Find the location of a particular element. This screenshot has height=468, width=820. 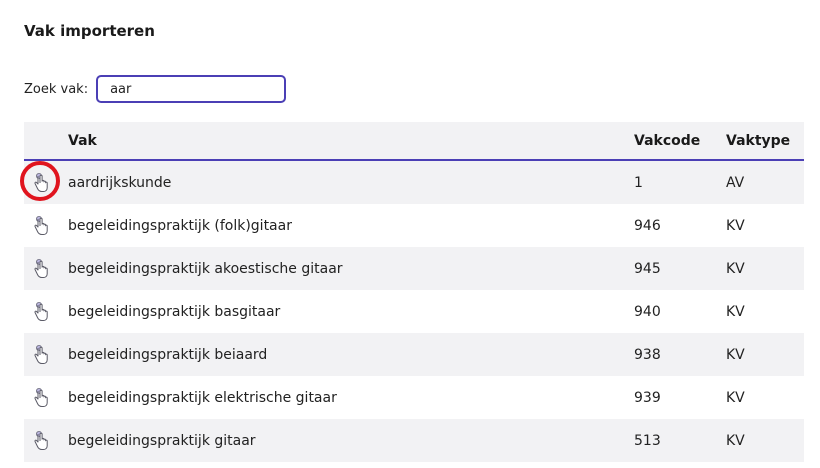

row-vaktype: AV is located at coordinates (765, 182).